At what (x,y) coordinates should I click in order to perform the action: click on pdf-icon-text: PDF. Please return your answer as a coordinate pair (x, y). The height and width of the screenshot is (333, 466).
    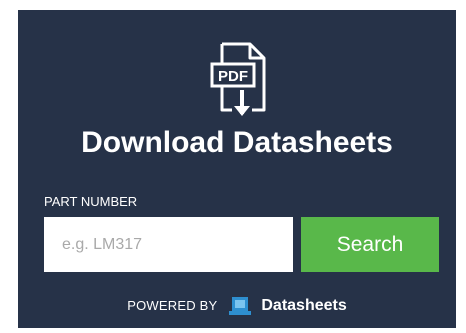
    Looking at the image, I should click on (233, 76).